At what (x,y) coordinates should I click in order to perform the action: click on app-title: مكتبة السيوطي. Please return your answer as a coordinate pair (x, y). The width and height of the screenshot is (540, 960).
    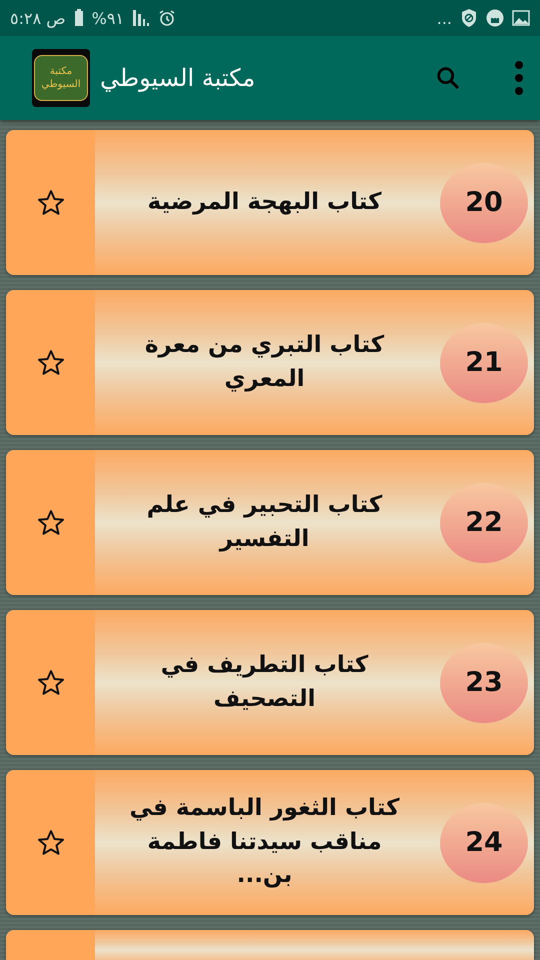
    Looking at the image, I should click on (178, 78).